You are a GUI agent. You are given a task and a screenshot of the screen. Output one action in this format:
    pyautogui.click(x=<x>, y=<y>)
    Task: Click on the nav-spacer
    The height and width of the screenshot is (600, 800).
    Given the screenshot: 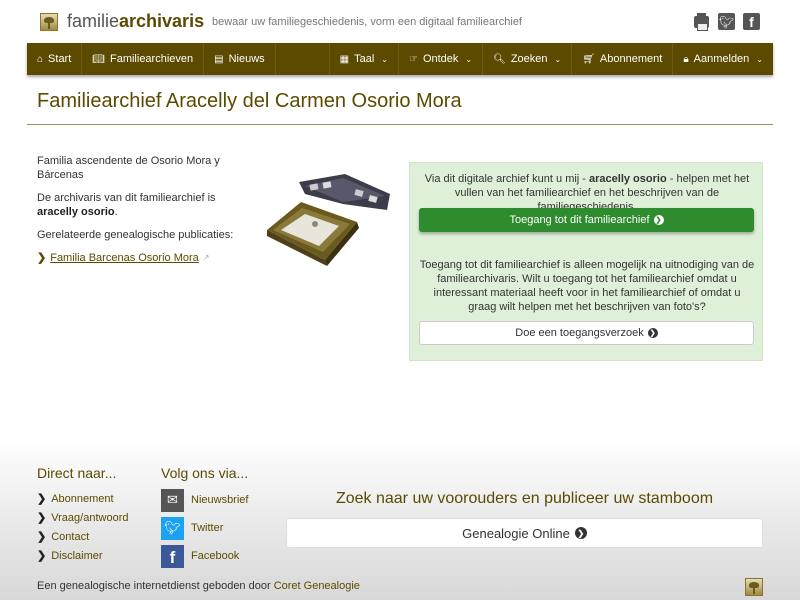 What is the action you would take?
    pyautogui.click(x=303, y=59)
    